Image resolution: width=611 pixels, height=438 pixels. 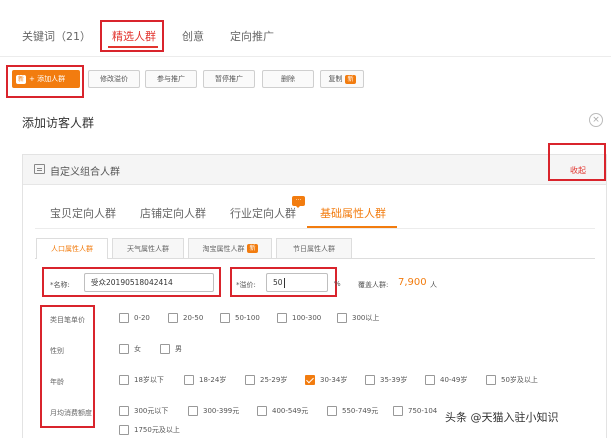 What do you see at coordinates (178, 349) in the screenshot?
I see `option-label: 男` at bounding box center [178, 349].